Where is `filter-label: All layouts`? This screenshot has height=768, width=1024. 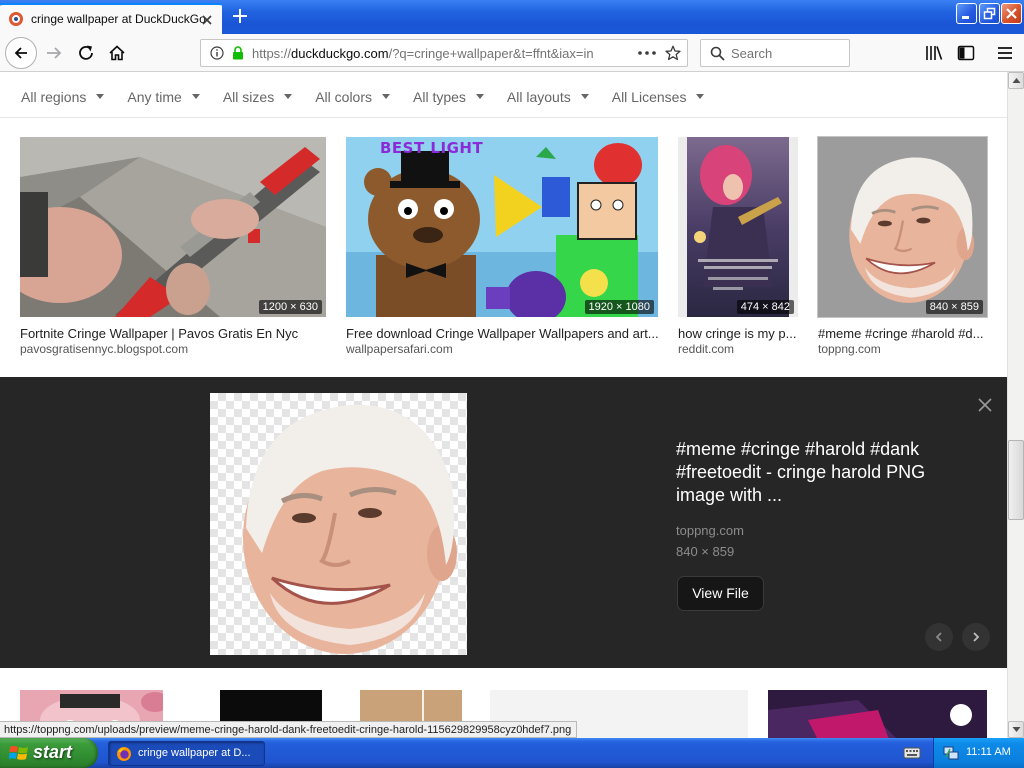
filter-label: All layouts is located at coordinates (538, 96).